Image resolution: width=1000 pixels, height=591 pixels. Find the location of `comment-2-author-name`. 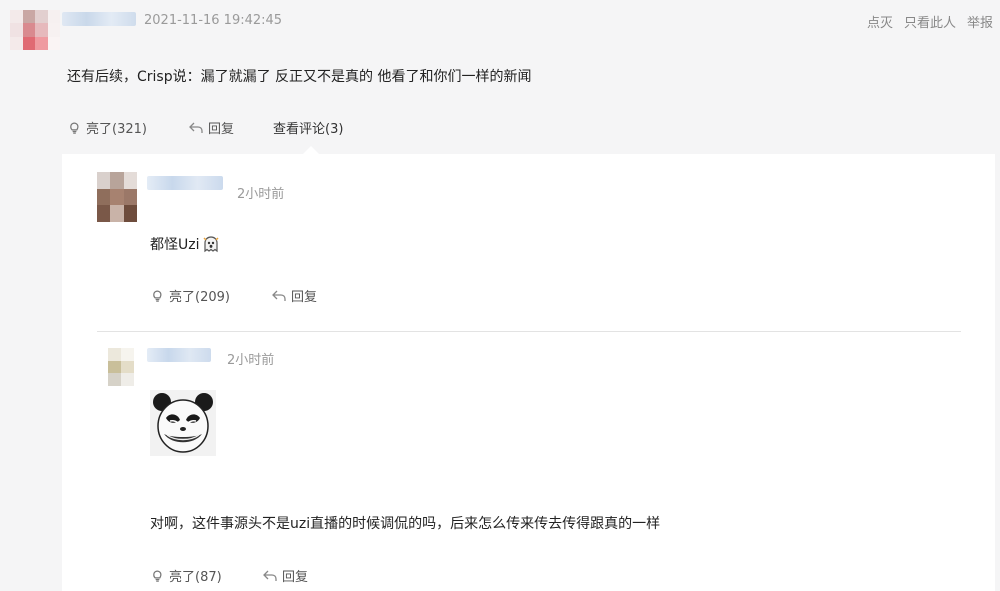

comment-2-author-name is located at coordinates (179, 355).